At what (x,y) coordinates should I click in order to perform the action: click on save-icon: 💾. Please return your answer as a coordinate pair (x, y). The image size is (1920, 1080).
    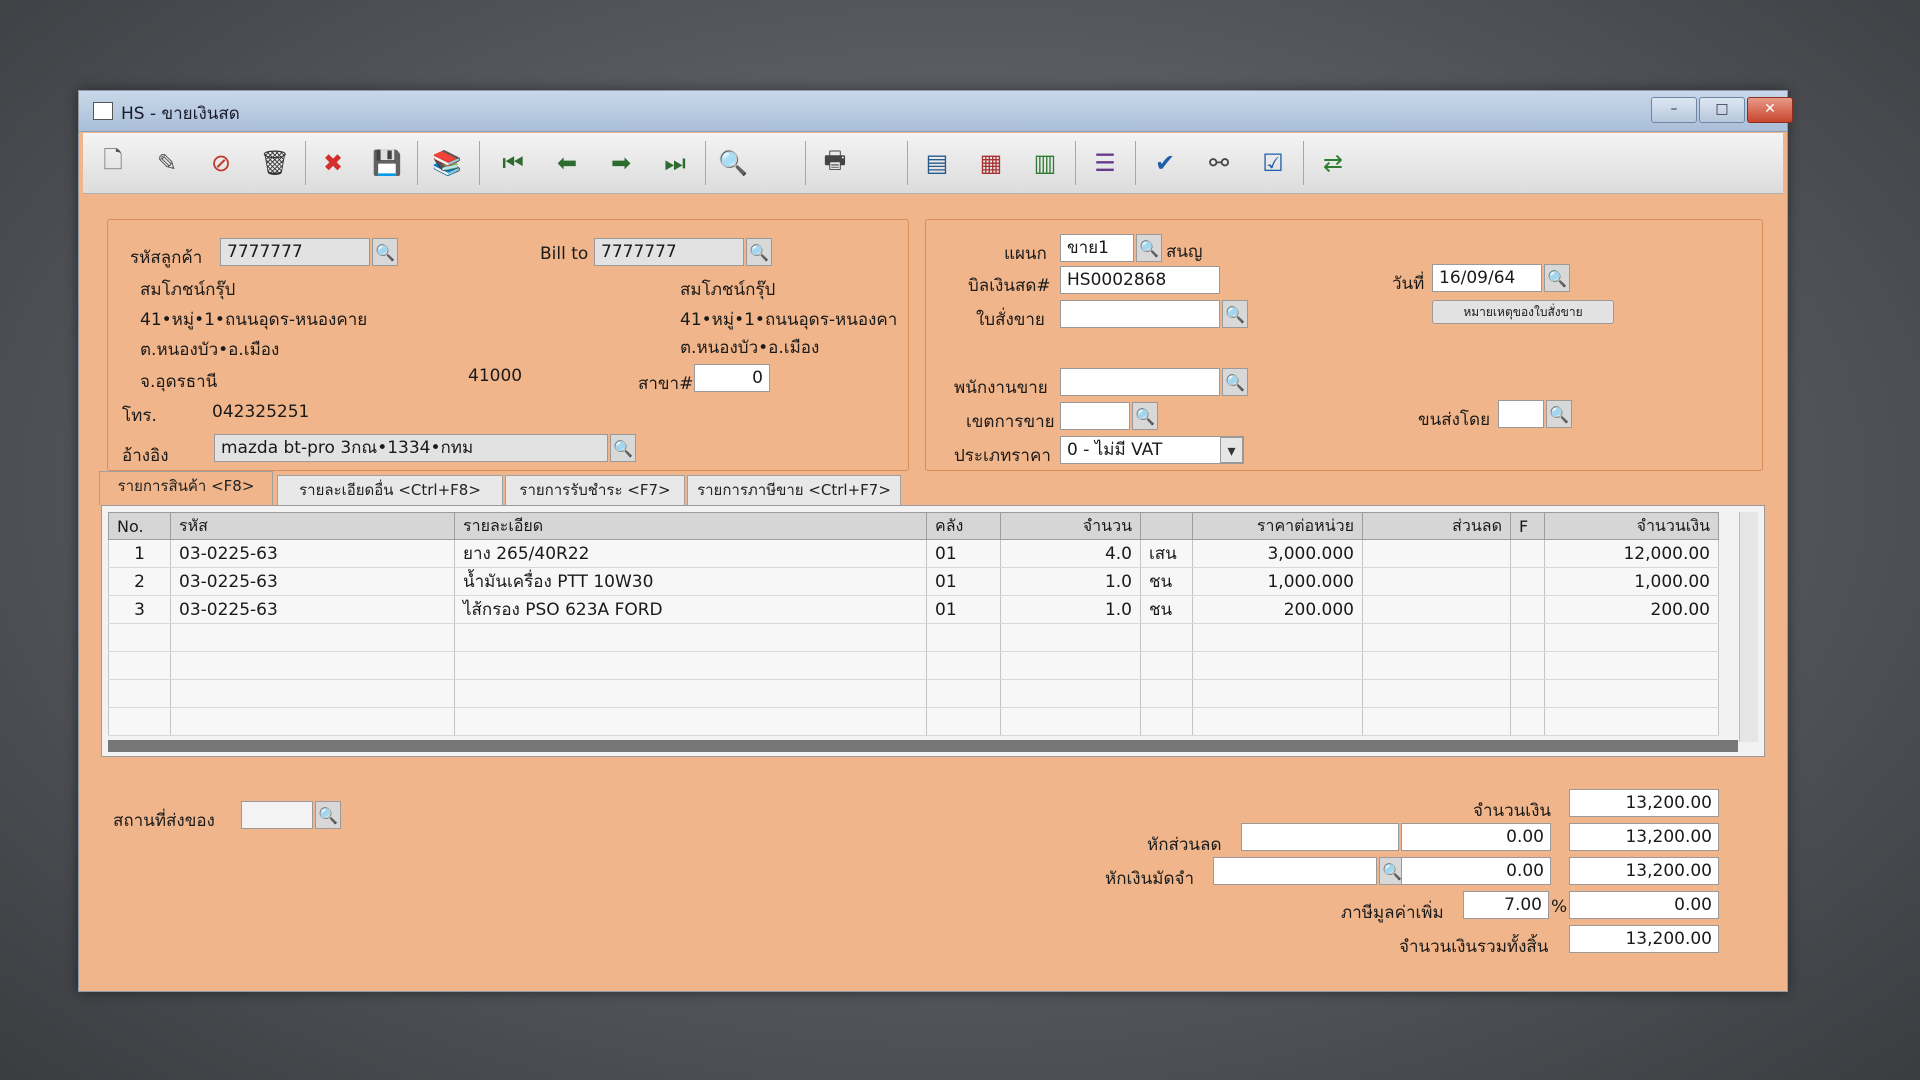
    Looking at the image, I should click on (387, 163).